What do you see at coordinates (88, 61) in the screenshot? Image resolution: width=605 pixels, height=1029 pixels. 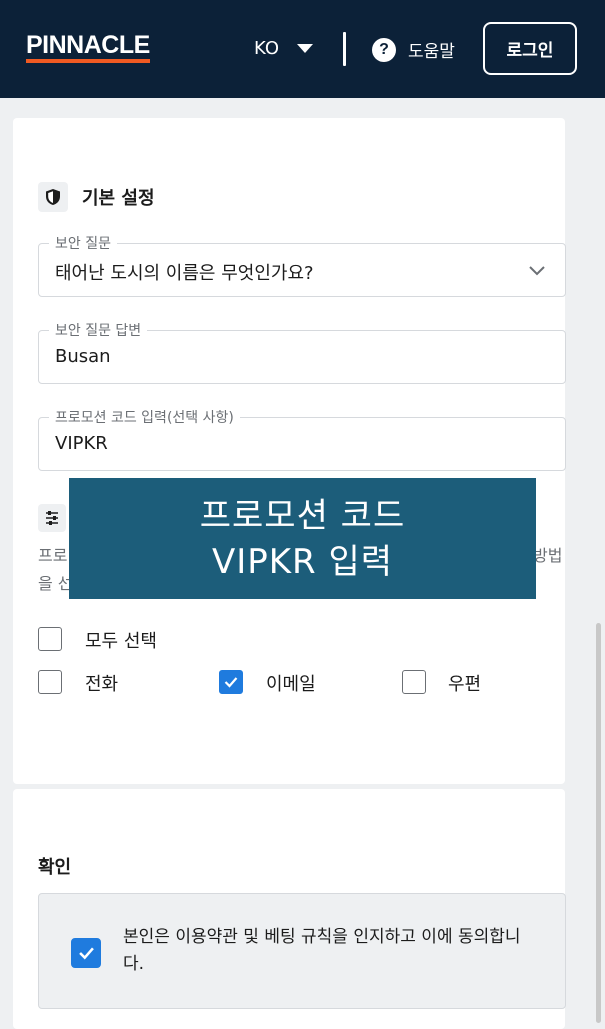 I see `logo-underline` at bounding box center [88, 61].